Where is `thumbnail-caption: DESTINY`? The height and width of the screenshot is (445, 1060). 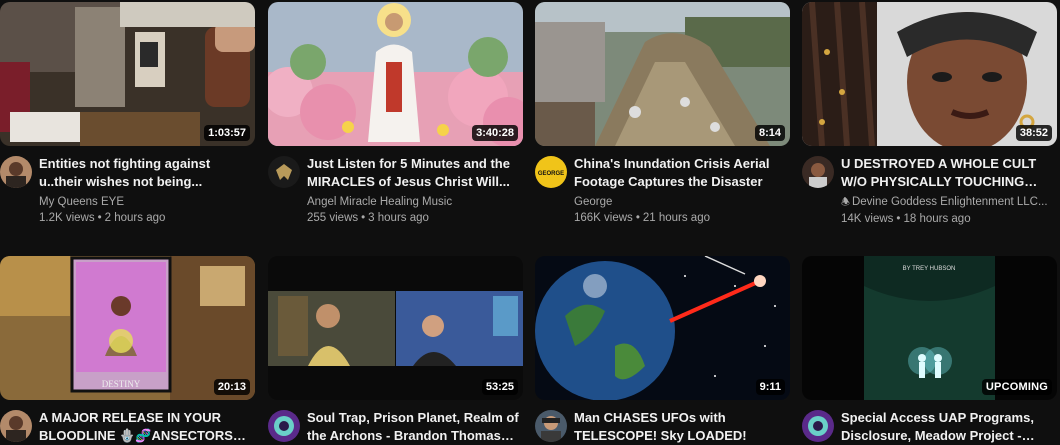
thumbnail-caption: DESTINY is located at coordinates (121, 384).